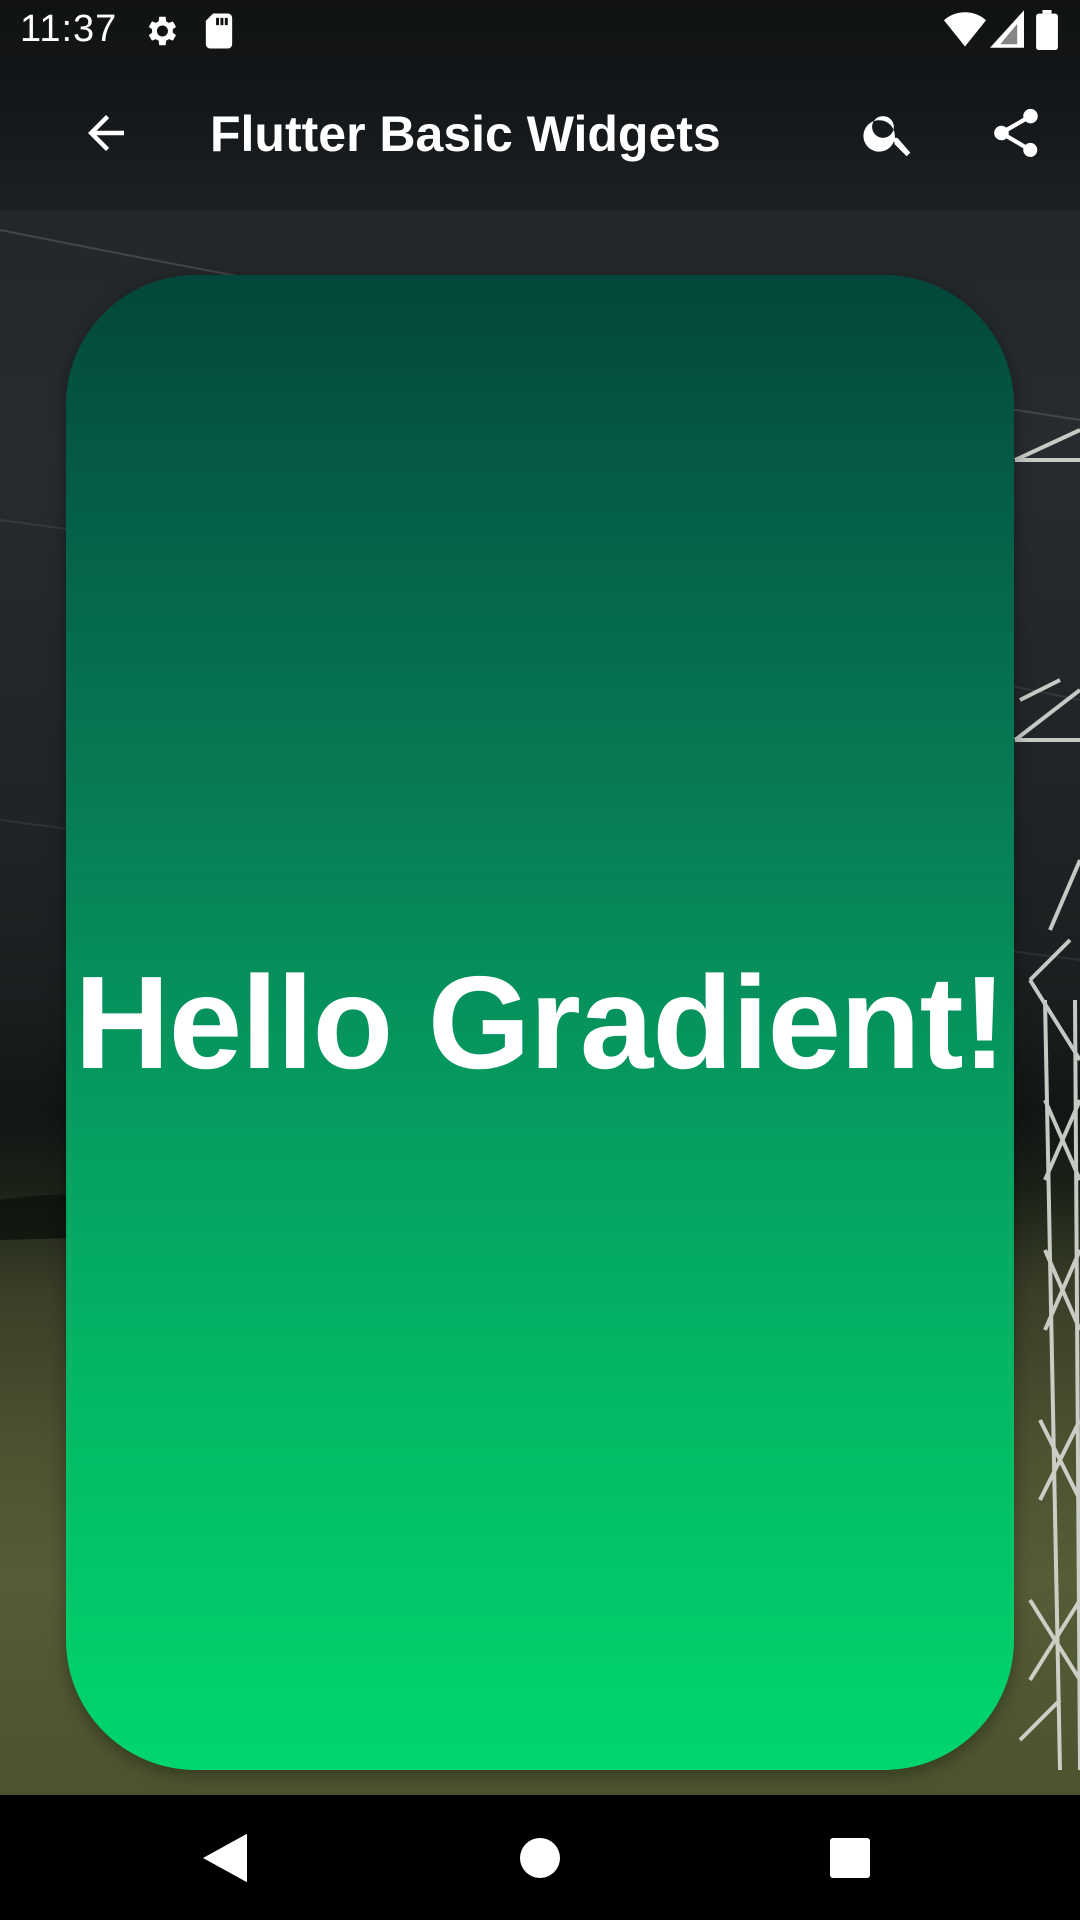  What do you see at coordinates (540, 31) in the screenshot?
I see `status-bar: 11:37` at bounding box center [540, 31].